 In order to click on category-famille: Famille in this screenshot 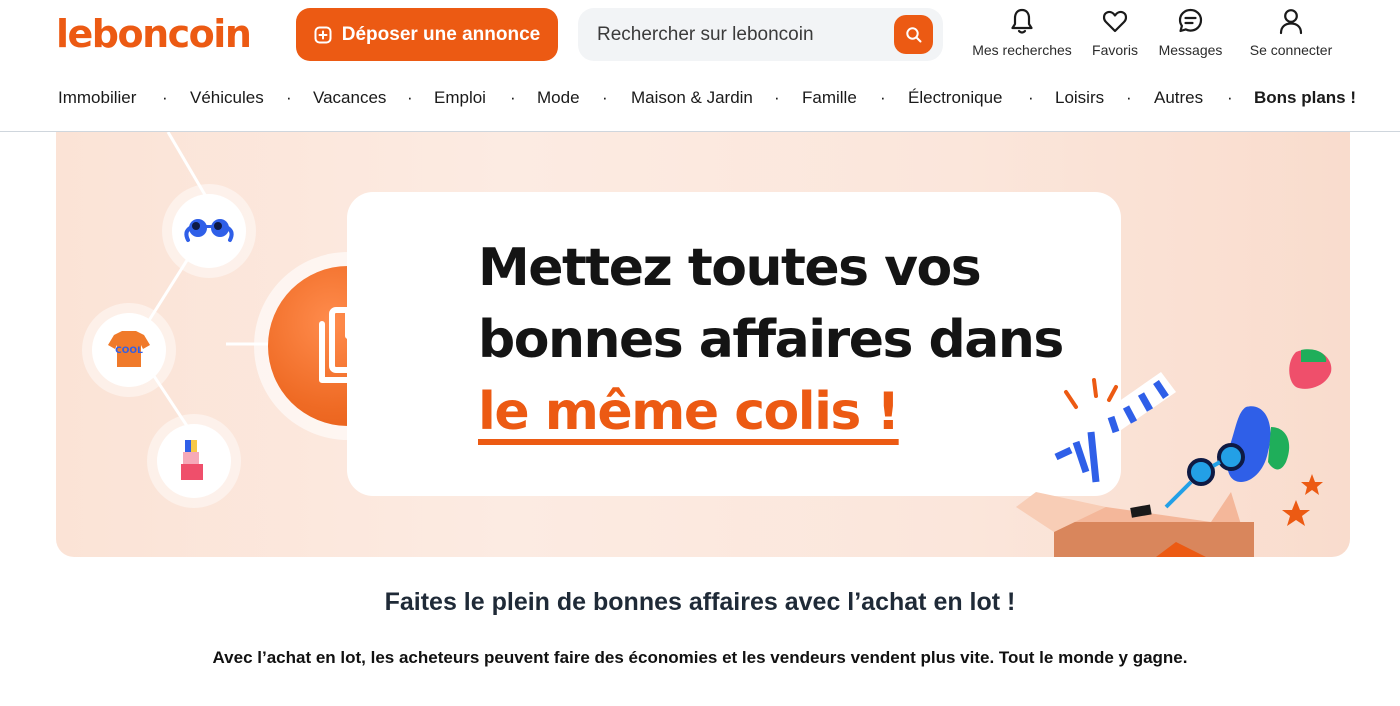, I will do `click(829, 98)`.